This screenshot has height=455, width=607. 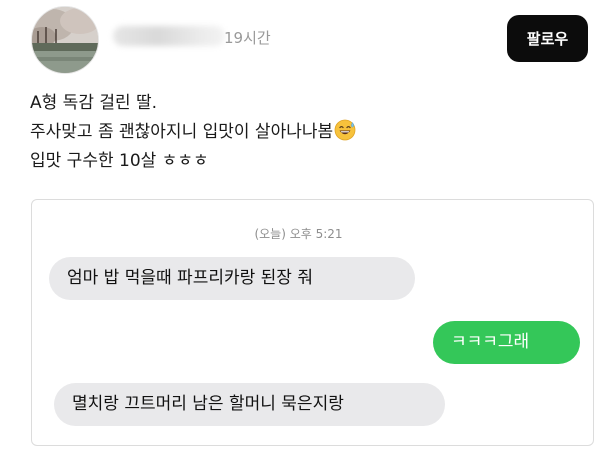 I want to click on username-blurred, so click(x=169, y=36).